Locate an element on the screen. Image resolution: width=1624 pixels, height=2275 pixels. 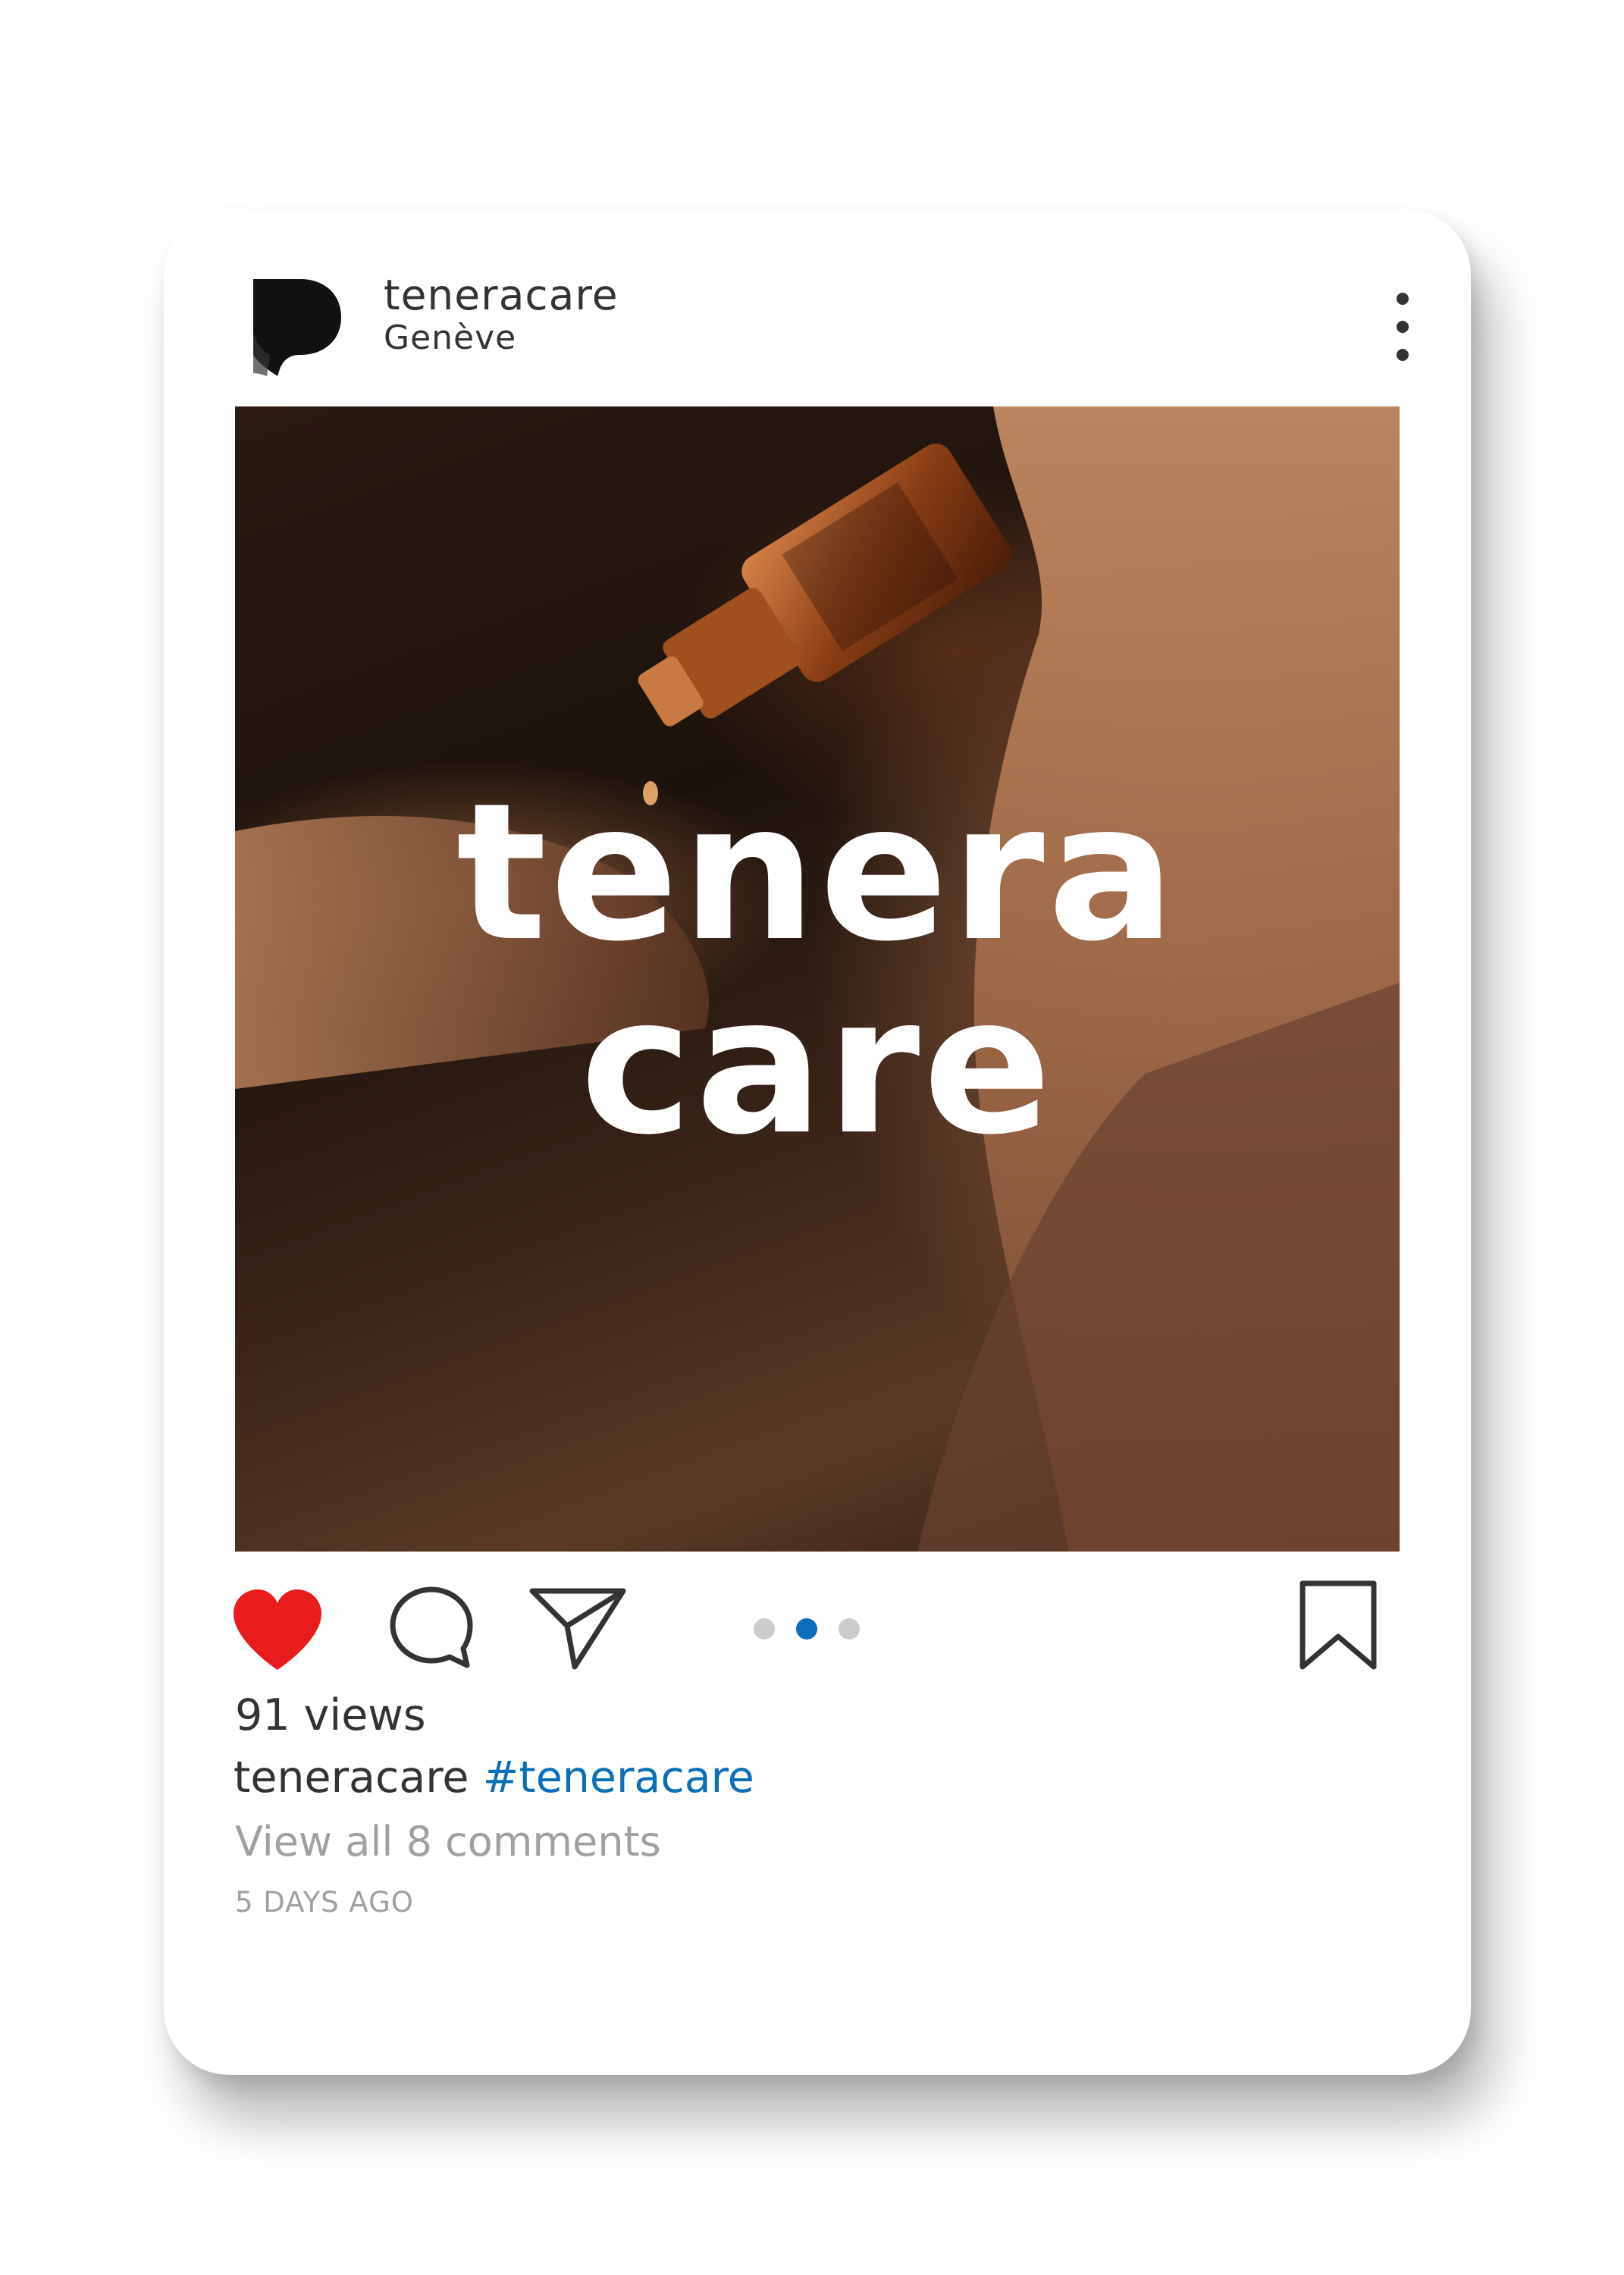
more-vertical-icon is located at coordinates (1402, 327).